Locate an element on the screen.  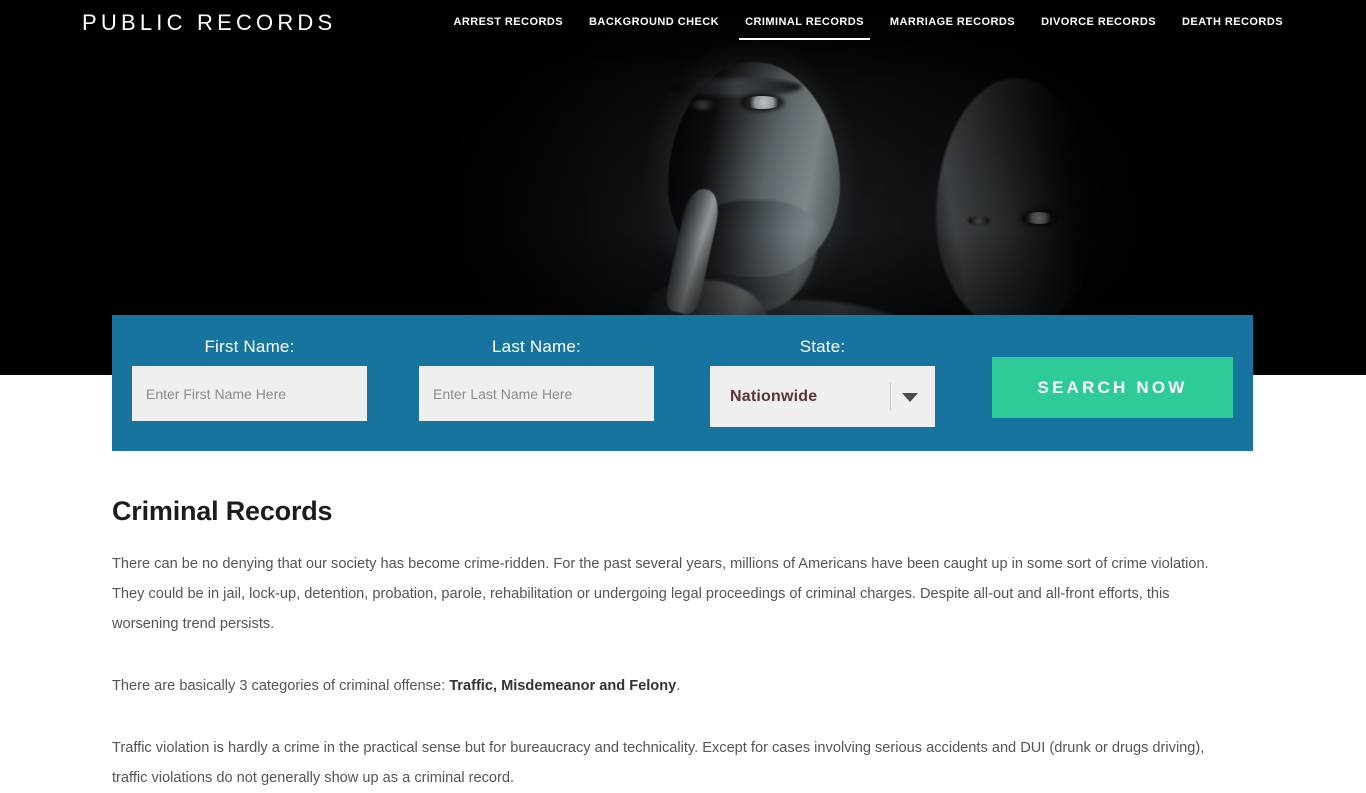
first-name-input is located at coordinates (249, 393).